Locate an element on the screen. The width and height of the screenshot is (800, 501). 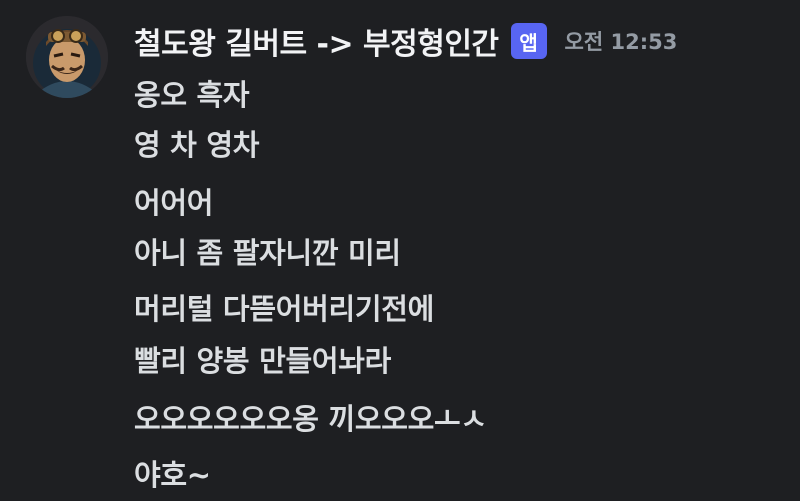
message-line: 야호~ is located at coordinates (172, 475).